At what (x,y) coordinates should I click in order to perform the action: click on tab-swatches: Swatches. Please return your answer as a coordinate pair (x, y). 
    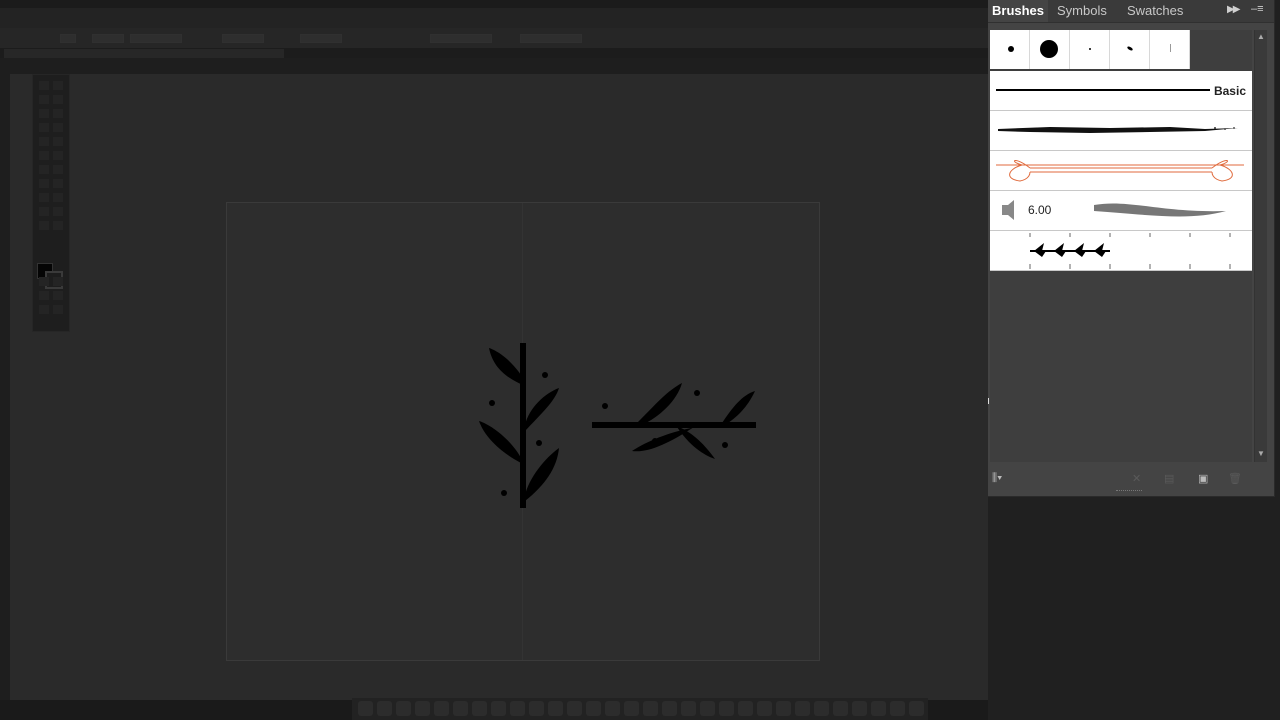
    Looking at the image, I should click on (1155, 11).